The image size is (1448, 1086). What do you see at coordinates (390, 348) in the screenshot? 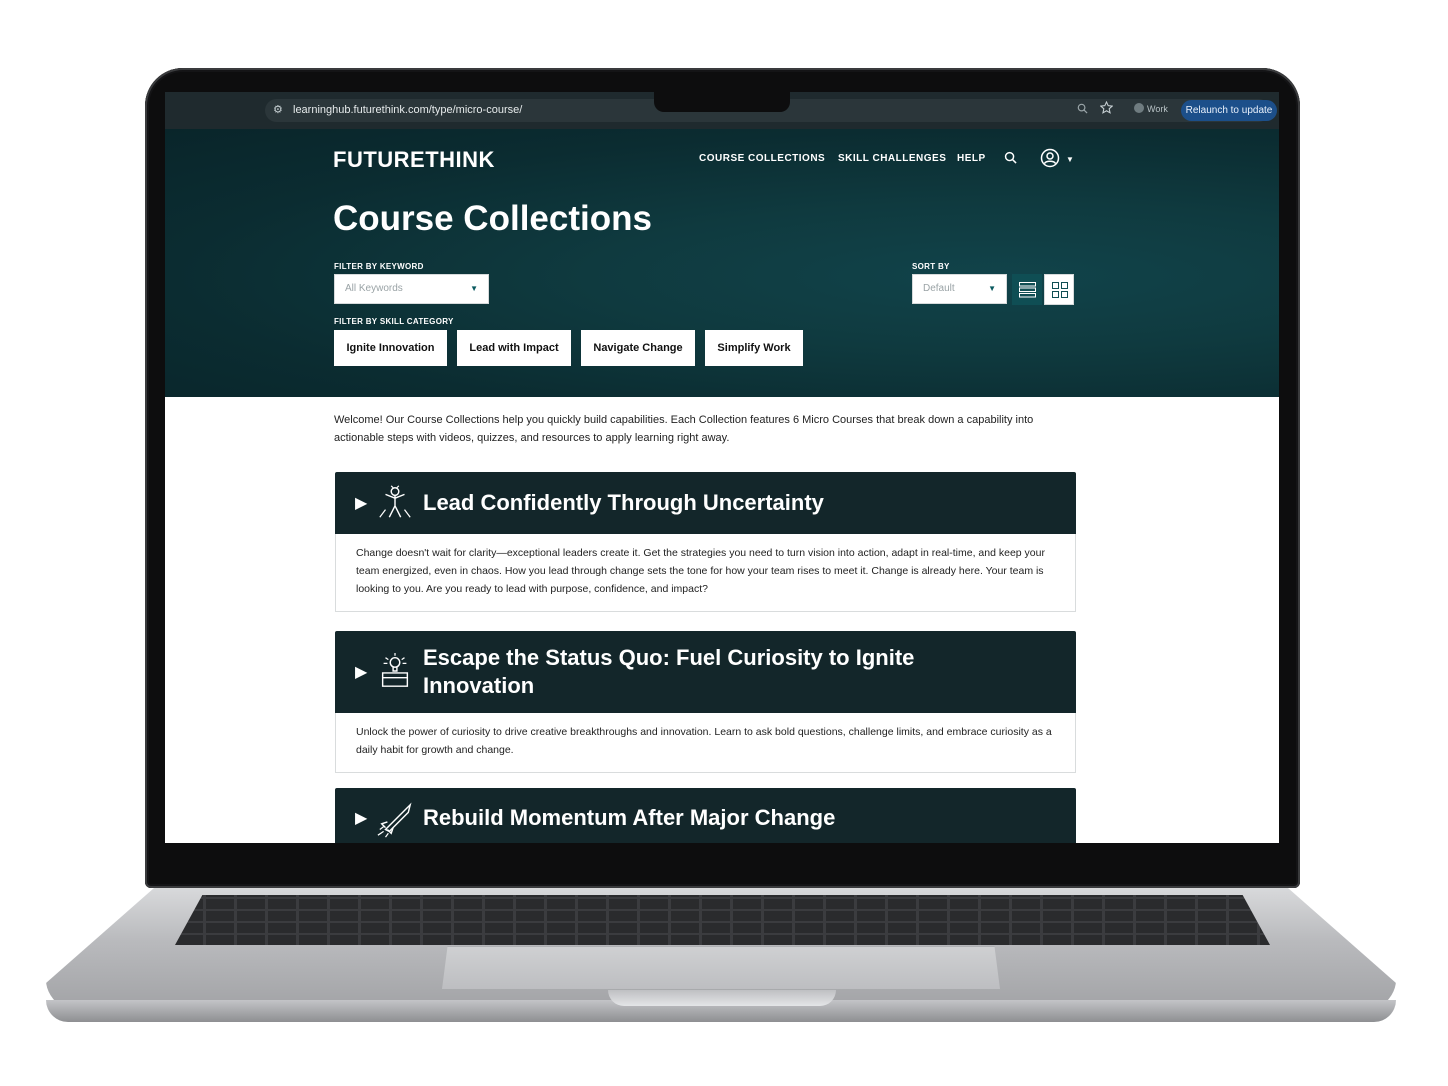
I see `category-ignite-innovation: Ignite Innovation` at bounding box center [390, 348].